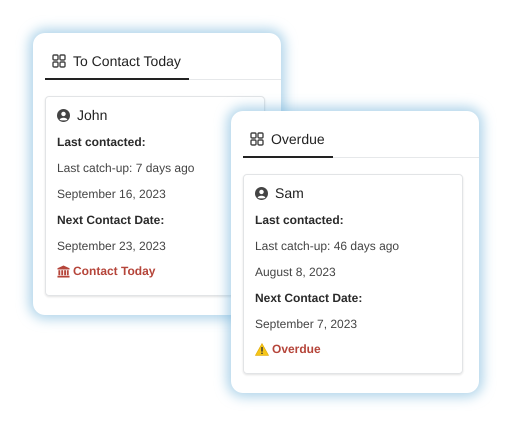 This screenshot has height=426, width=512. I want to click on date-text: September 23, 2023, so click(112, 246).